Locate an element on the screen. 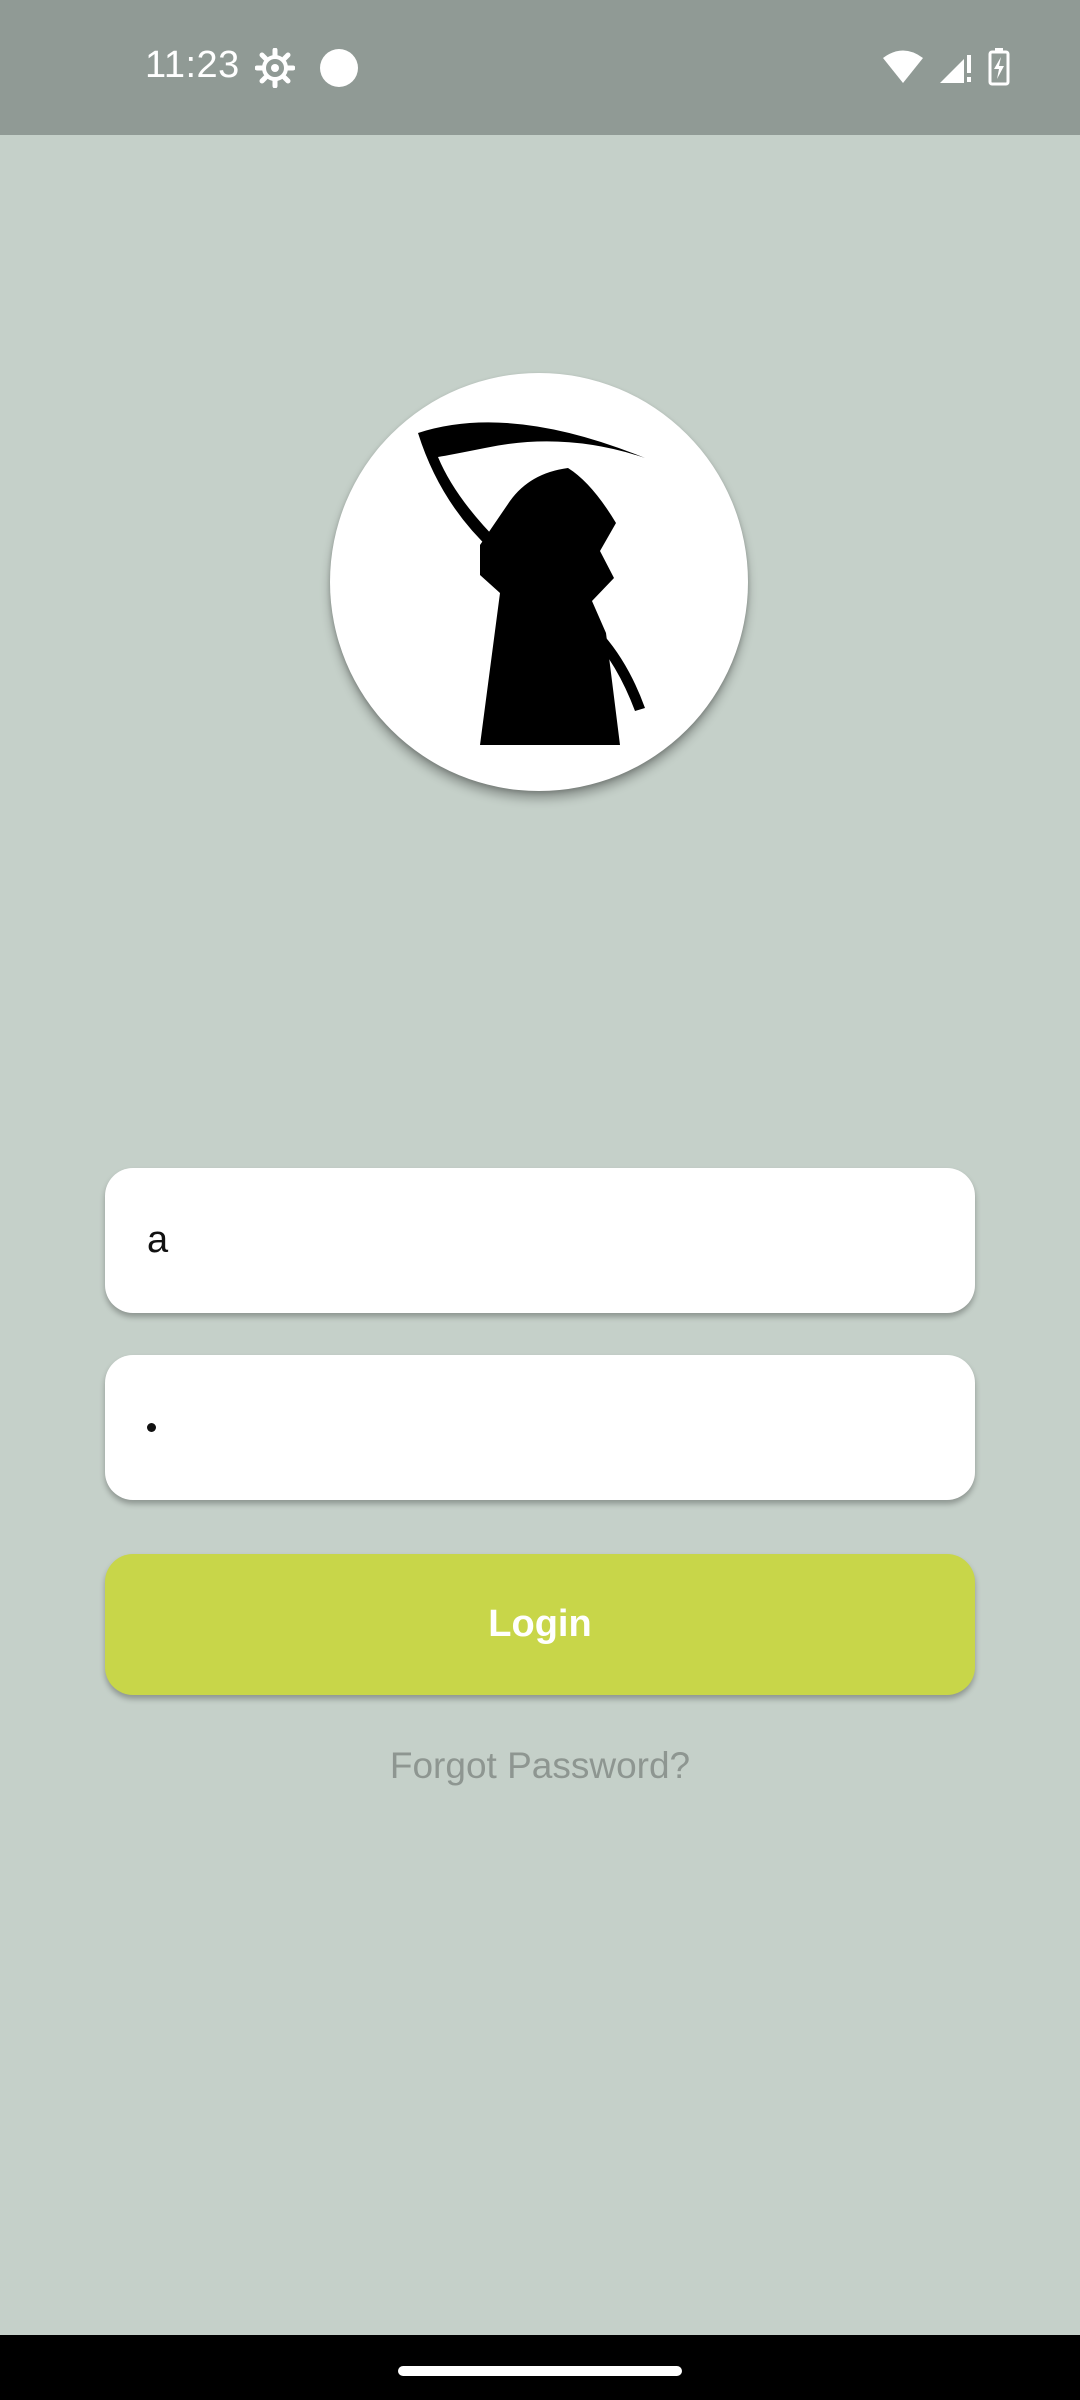  forgot-password-link: Forgot Password? is located at coordinates (540, 1766).